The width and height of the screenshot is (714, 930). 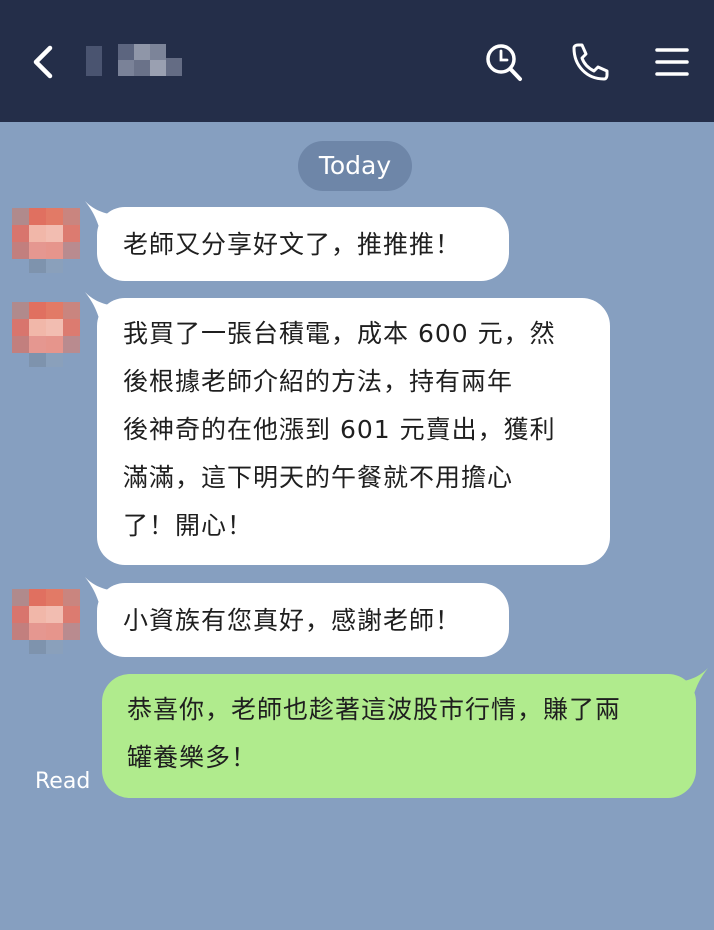 I want to click on call-button, so click(x=587, y=62).